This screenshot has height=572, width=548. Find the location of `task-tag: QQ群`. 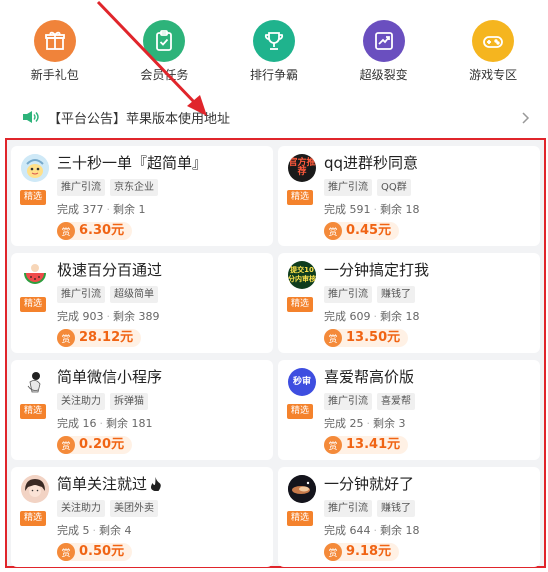

task-tag: QQ群 is located at coordinates (394, 187).